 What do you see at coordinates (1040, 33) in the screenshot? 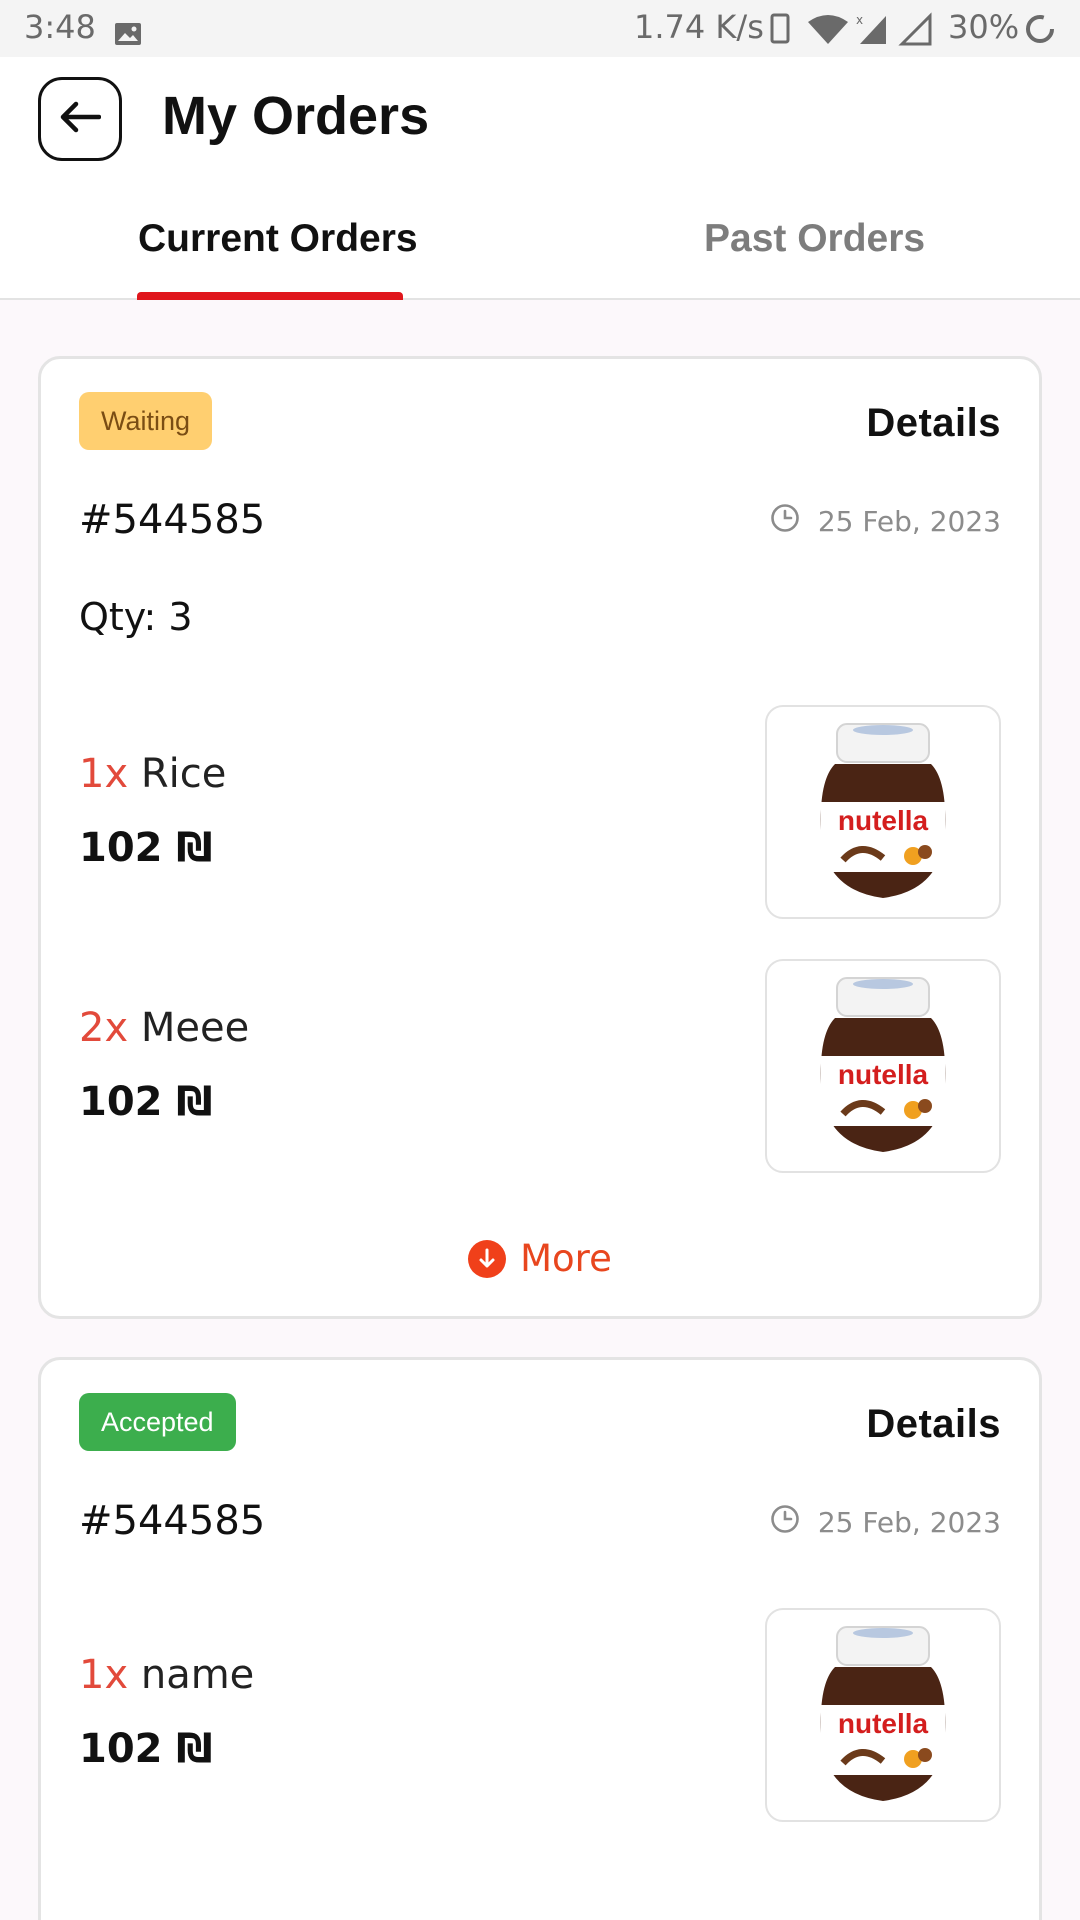
I see `loading-icon` at bounding box center [1040, 33].